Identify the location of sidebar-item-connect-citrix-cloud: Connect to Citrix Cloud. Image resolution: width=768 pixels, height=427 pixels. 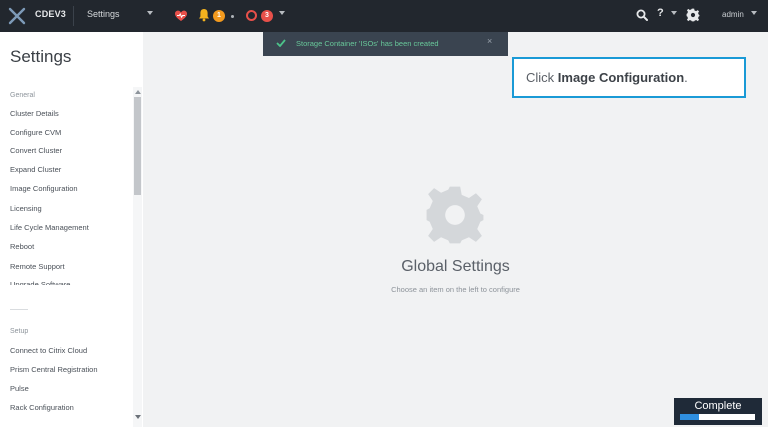
(48, 350).